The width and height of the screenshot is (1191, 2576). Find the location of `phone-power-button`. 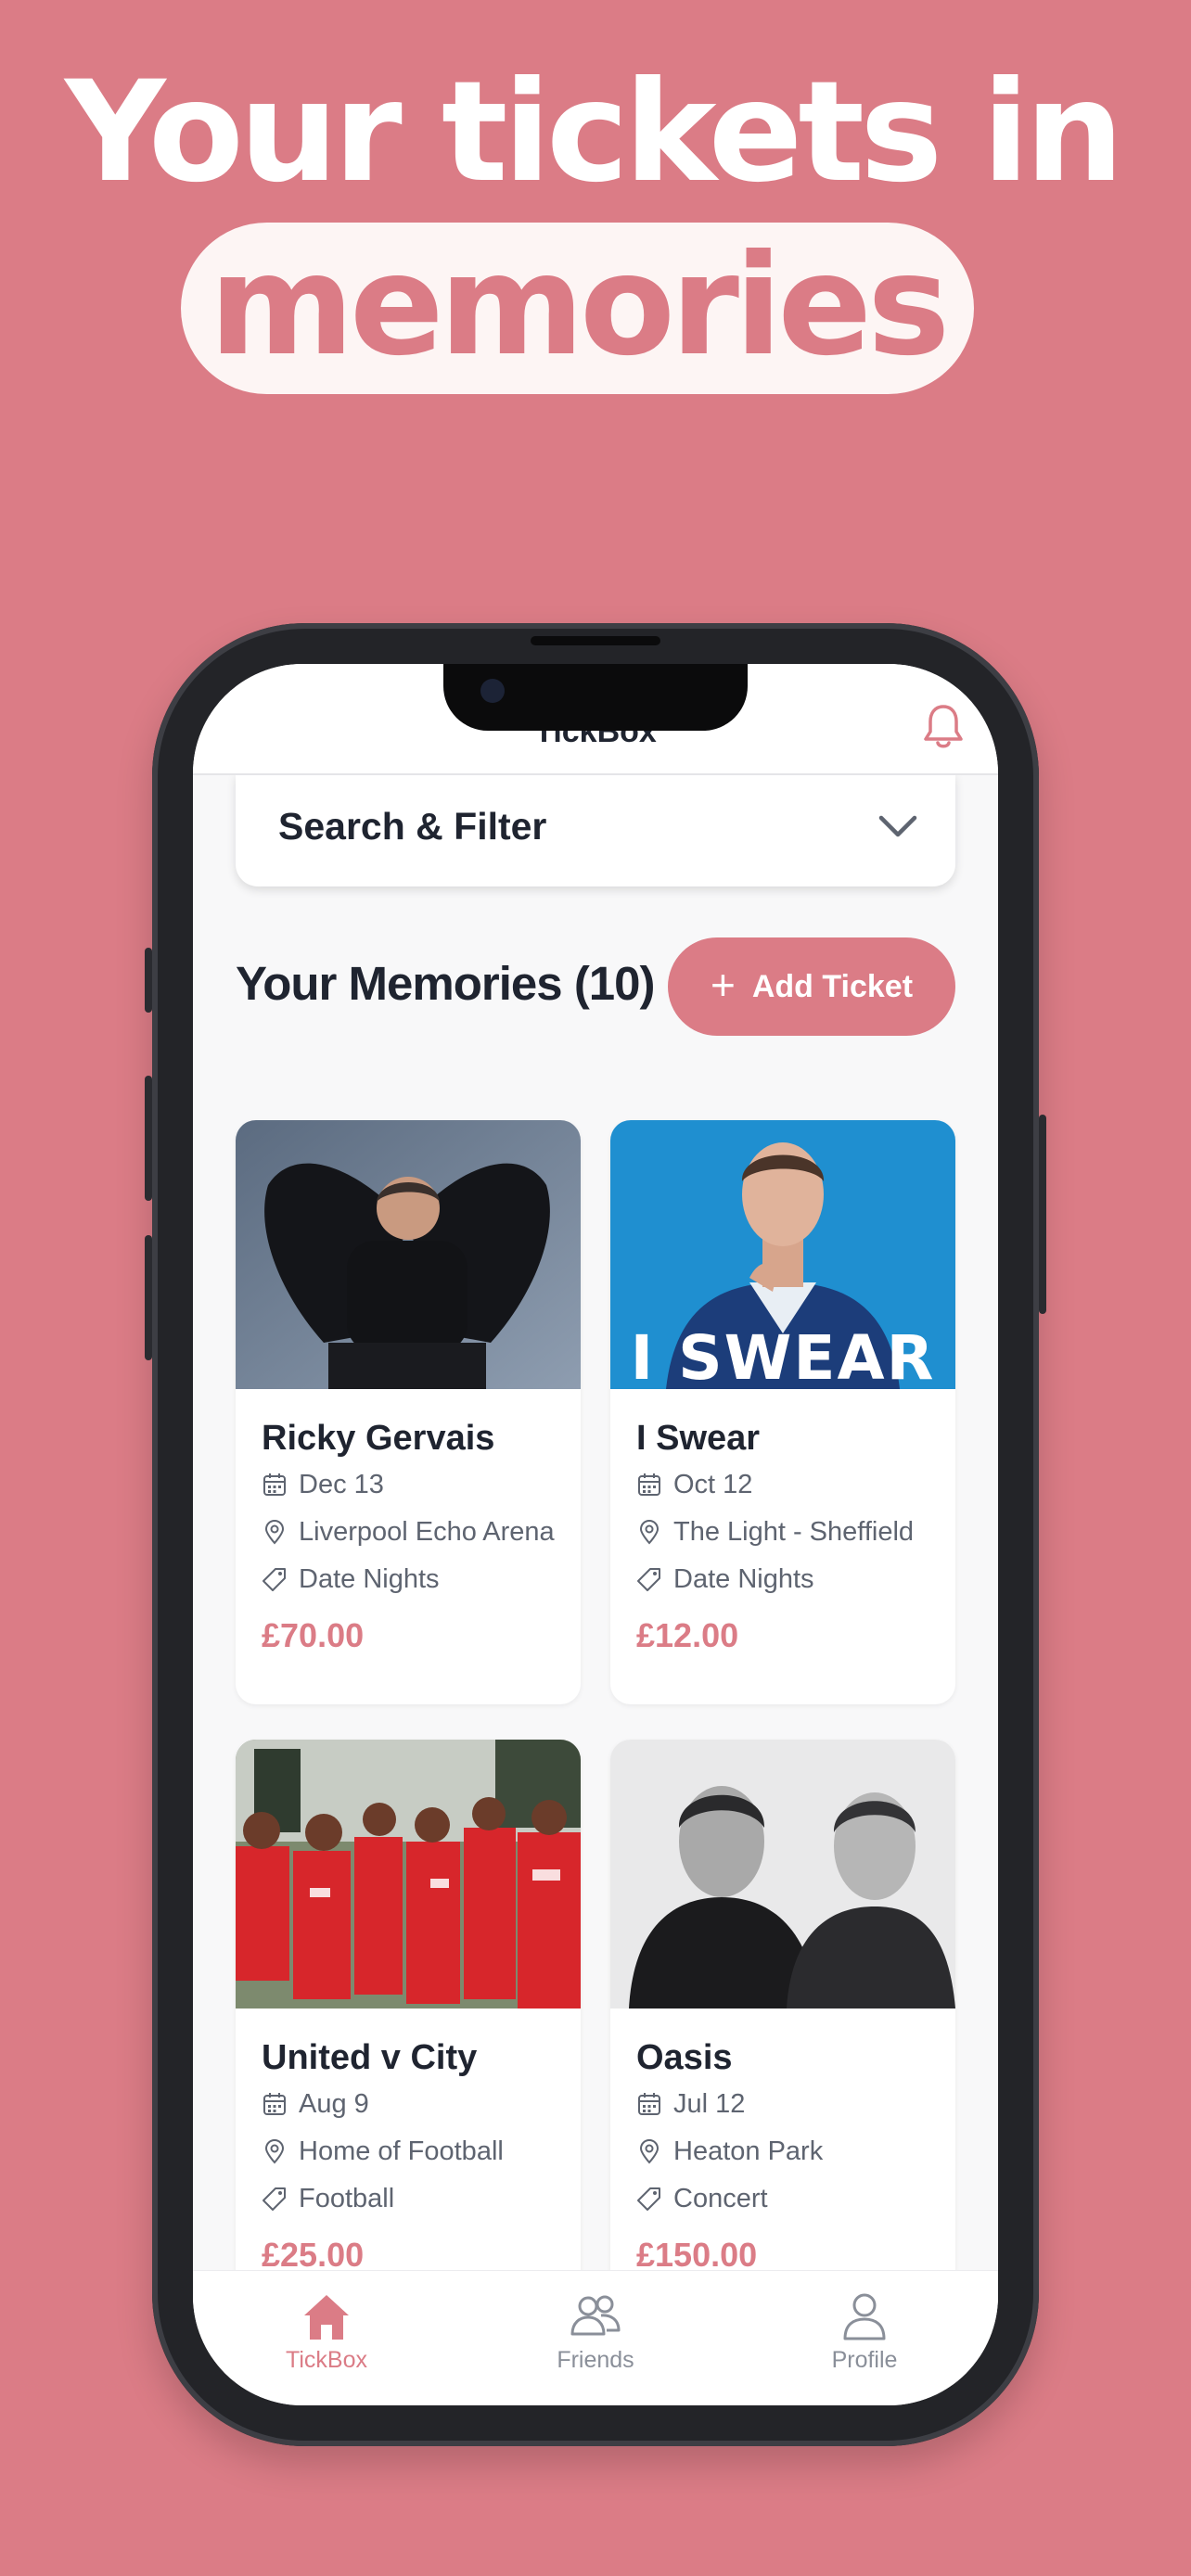

phone-power-button is located at coordinates (1042, 1214).